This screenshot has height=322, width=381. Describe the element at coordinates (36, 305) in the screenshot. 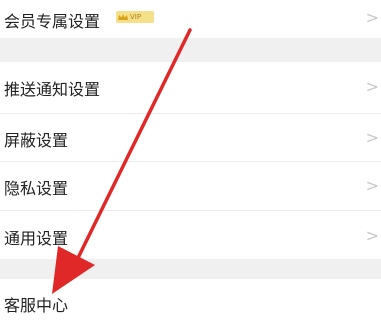

I see `settings-item-label: 客服中心` at that location.